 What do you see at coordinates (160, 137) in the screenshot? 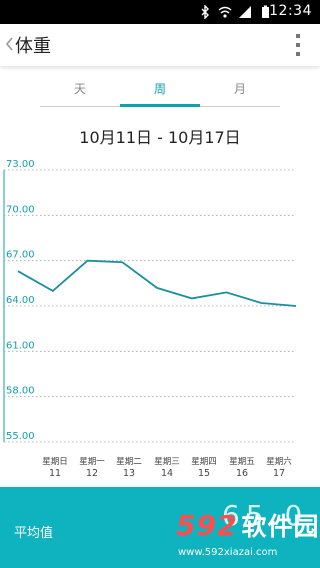
I see `date-range: 10月11日 - 10月17日` at bounding box center [160, 137].